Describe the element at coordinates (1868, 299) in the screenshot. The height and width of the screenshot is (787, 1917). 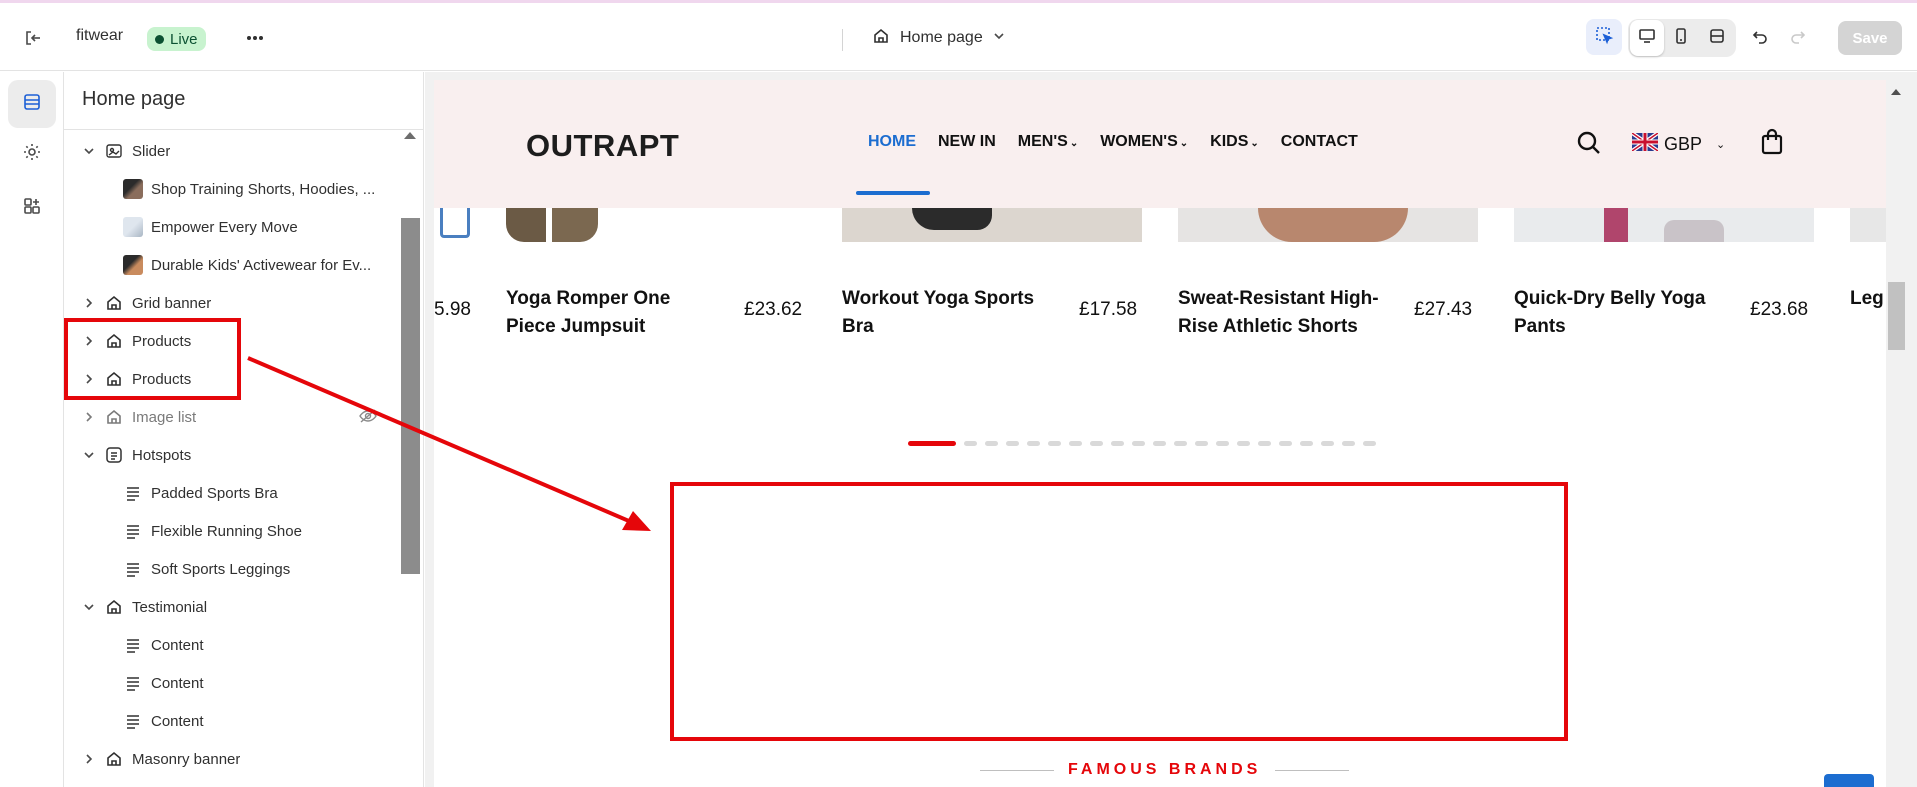
I see `product-title: Leg` at that location.